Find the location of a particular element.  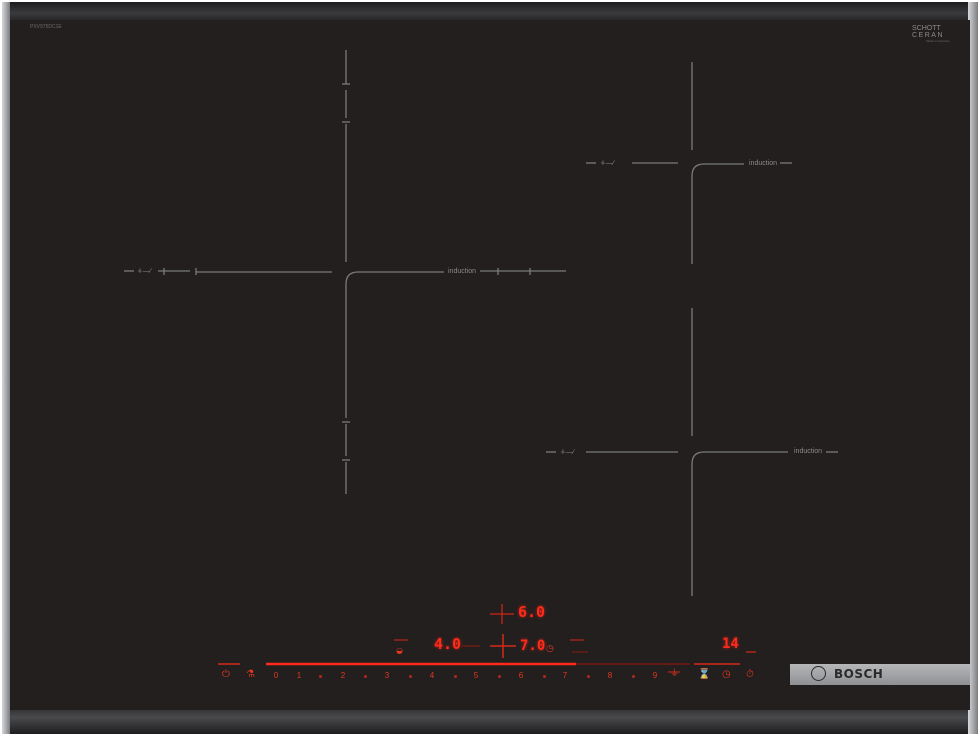

display-left: 4.0 is located at coordinates (448, 644).